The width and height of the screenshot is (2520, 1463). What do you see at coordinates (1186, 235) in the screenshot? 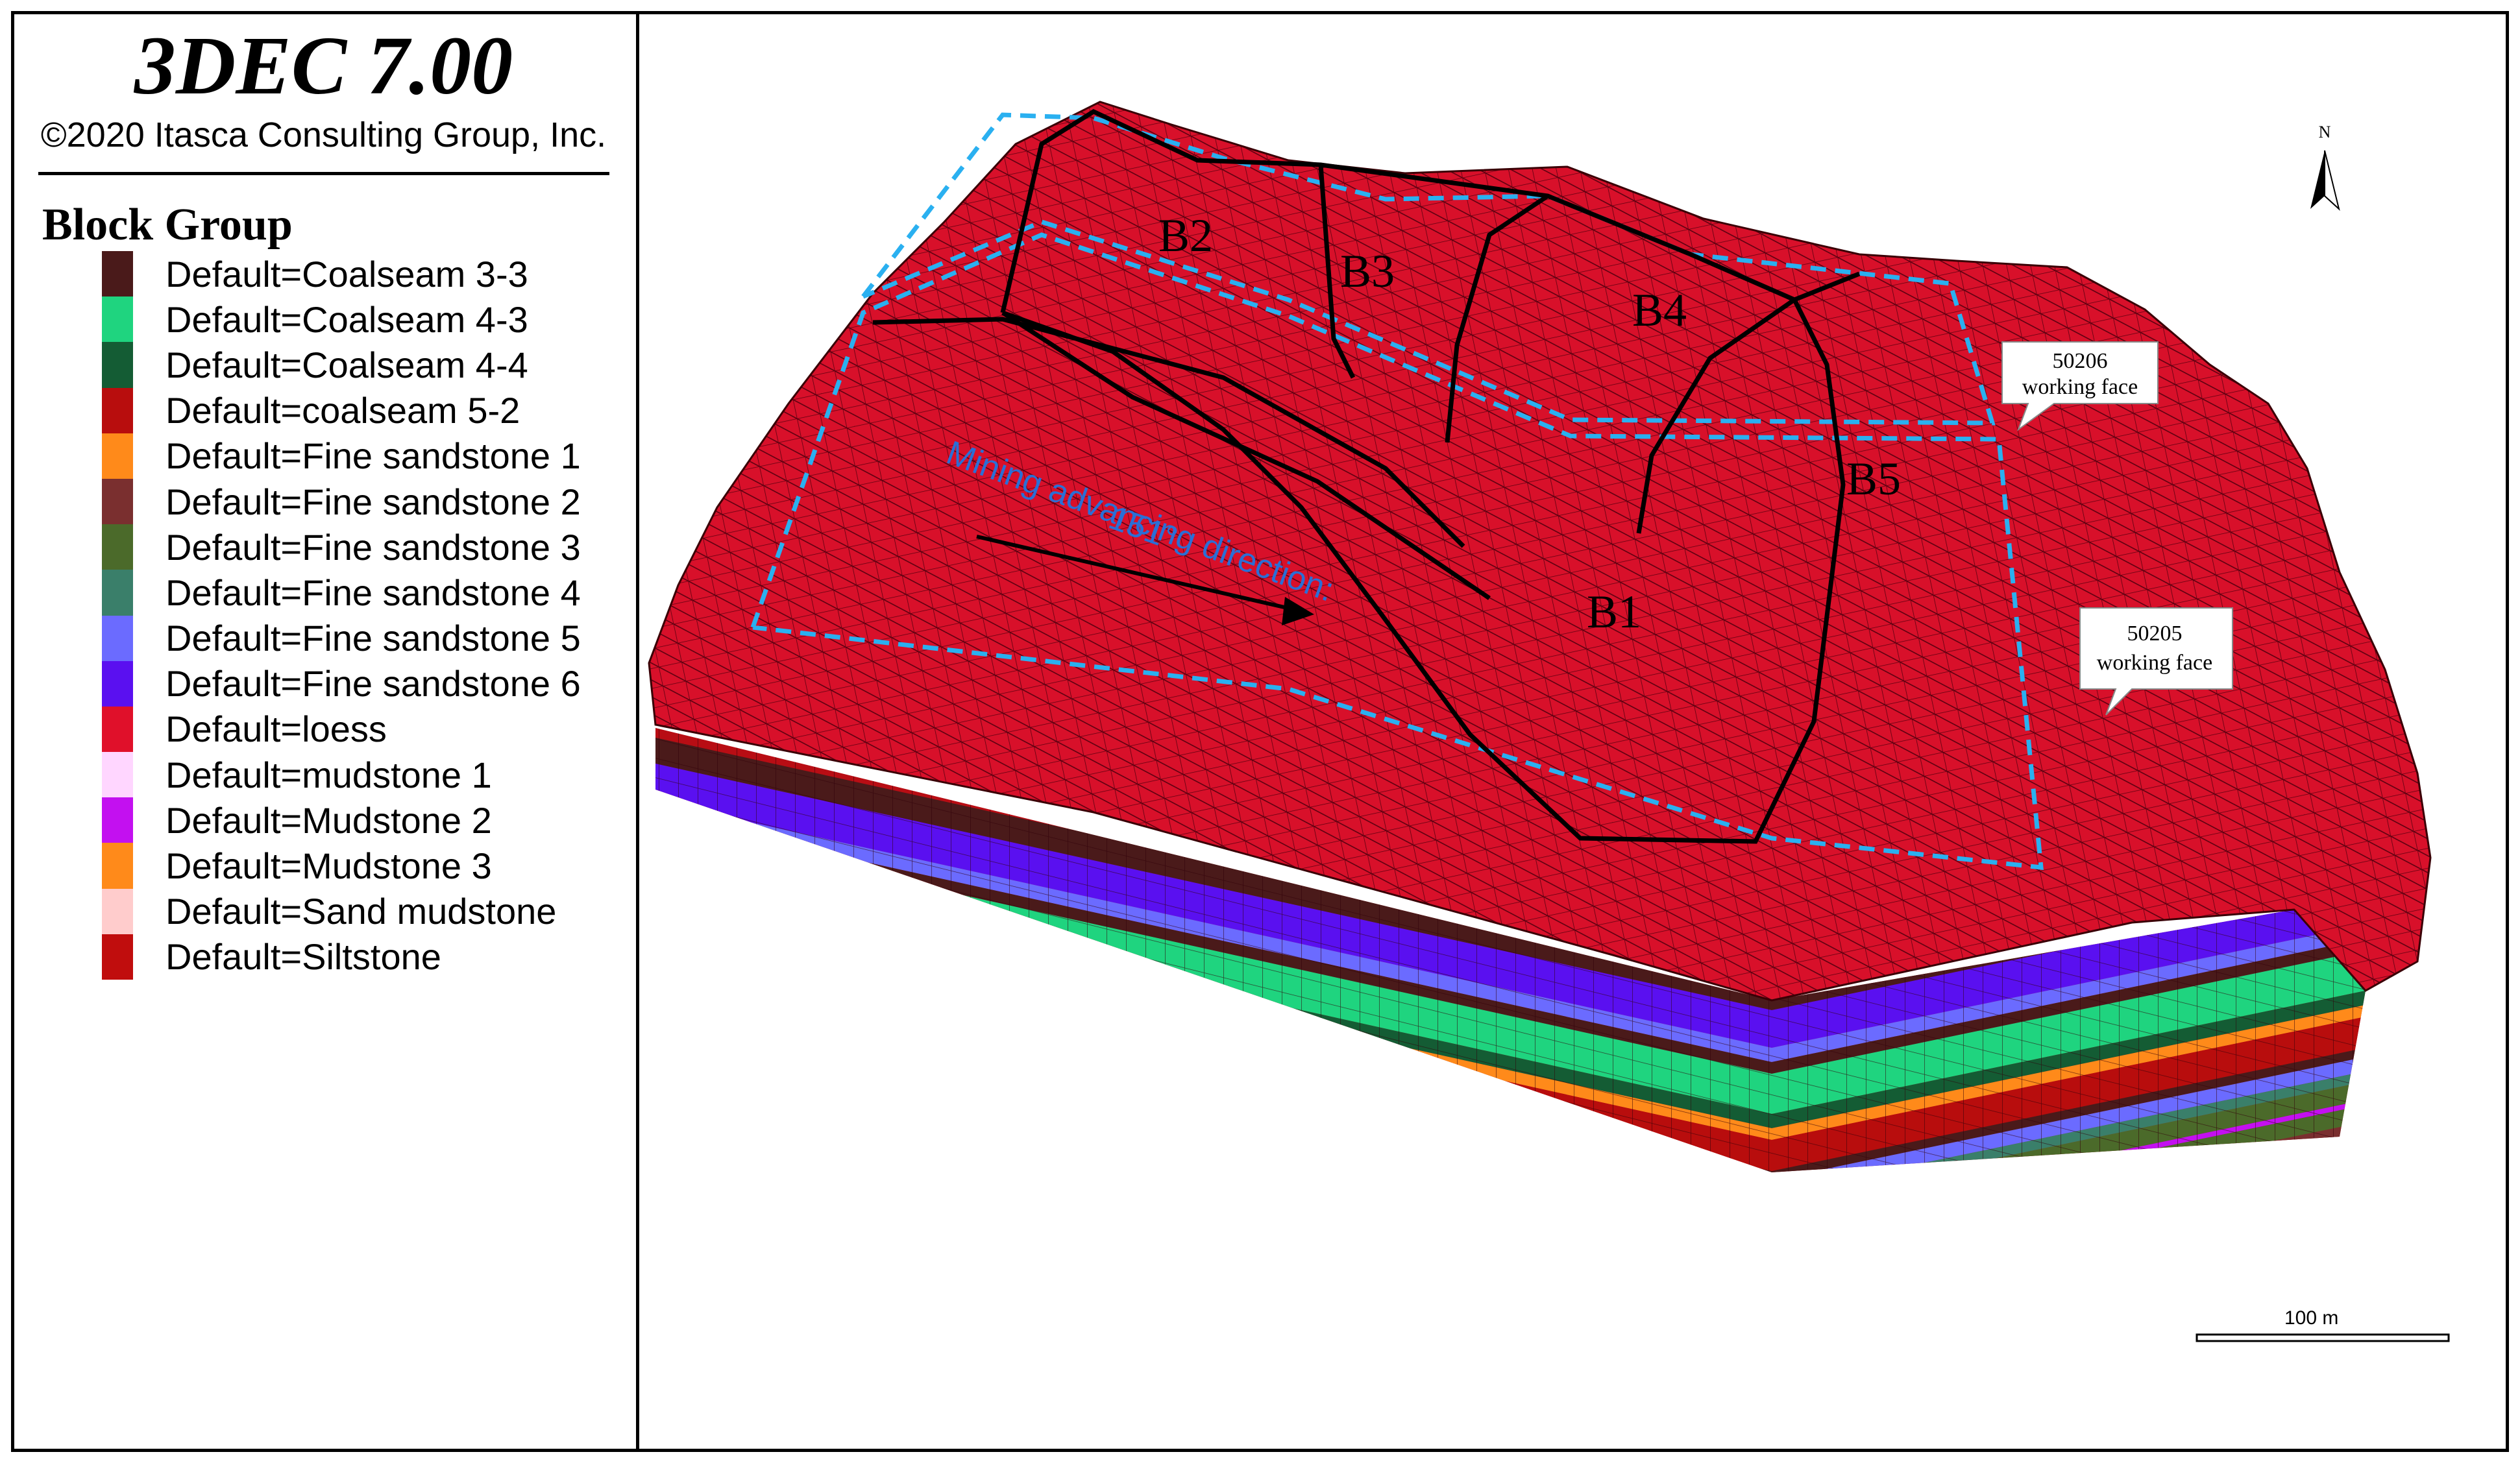
I see `block-label-b2: B2` at bounding box center [1186, 235].